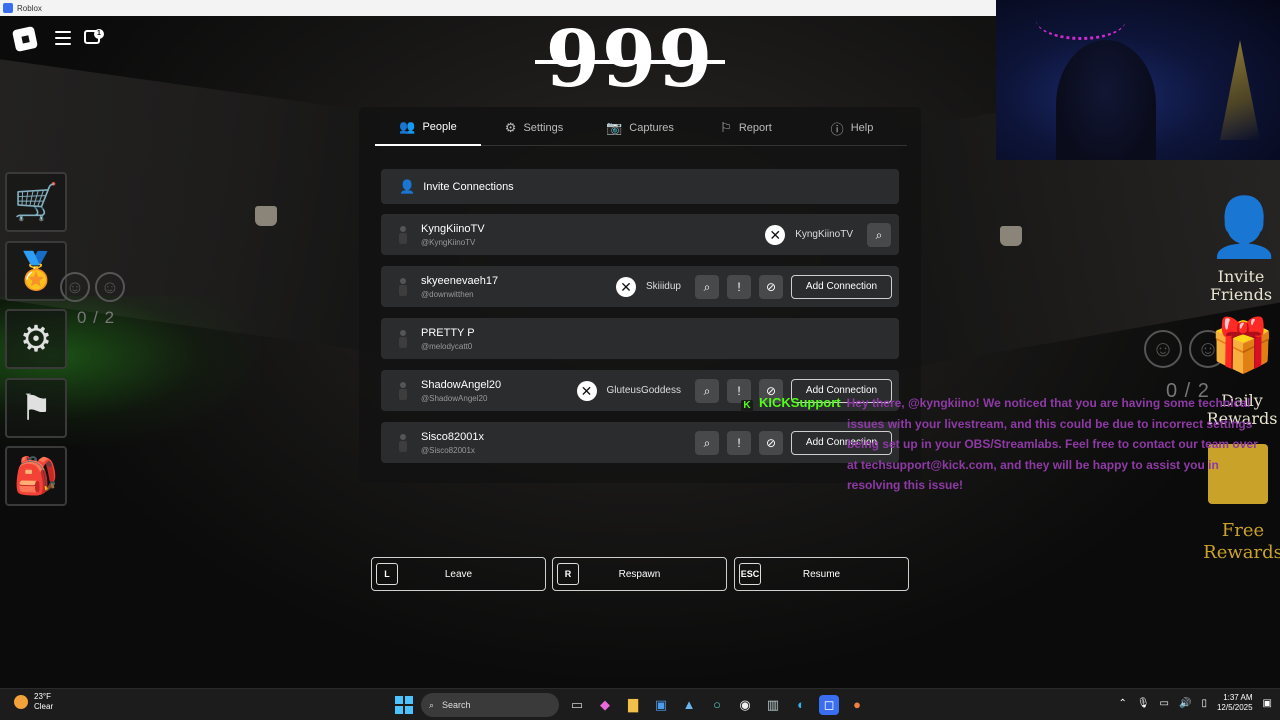 This screenshot has width=1280, height=720. What do you see at coordinates (801, 705) in the screenshot?
I see `edge-icon: ◐` at bounding box center [801, 705].